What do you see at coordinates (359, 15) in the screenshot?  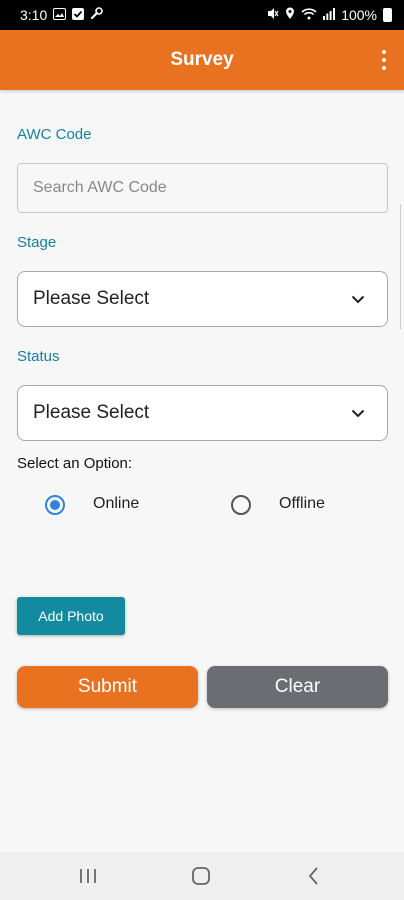 I see `battery-text: 100%` at bounding box center [359, 15].